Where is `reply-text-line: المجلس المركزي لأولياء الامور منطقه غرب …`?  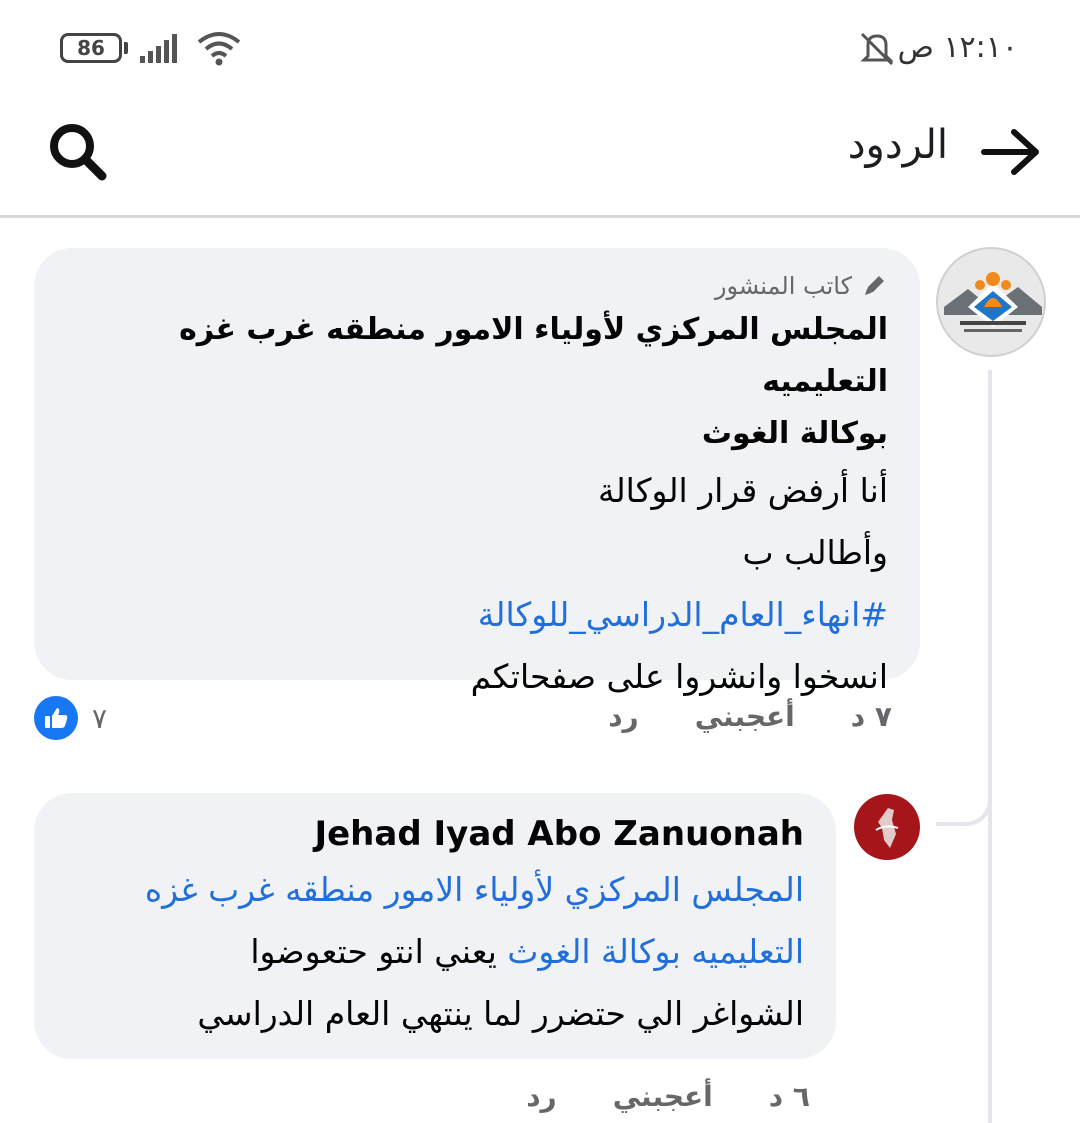 reply-text-line: المجلس المركزي لأولياء الامور منطقه غرب … is located at coordinates (433, 890).